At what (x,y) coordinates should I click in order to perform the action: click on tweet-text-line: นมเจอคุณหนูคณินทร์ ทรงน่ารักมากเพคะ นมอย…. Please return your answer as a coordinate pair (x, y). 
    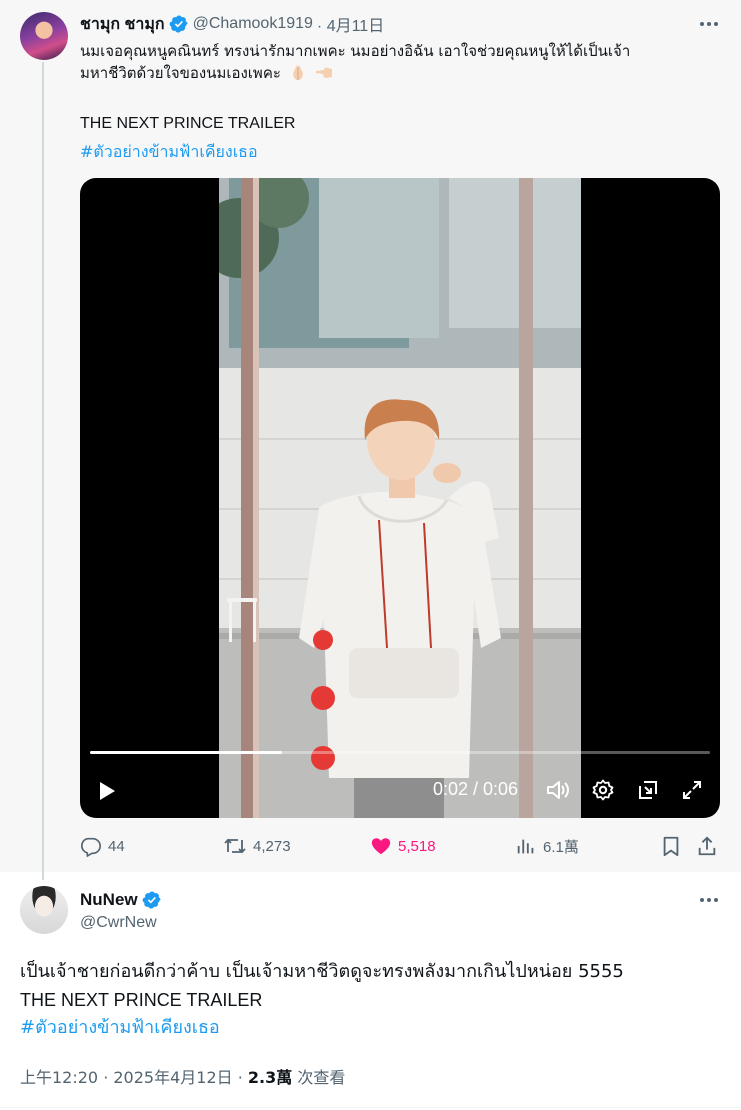
    Looking at the image, I should click on (355, 51).